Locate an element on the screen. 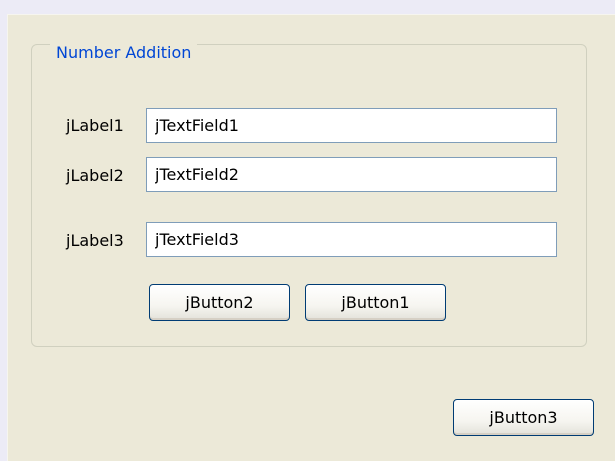 Image resolution: width=615 pixels, height=461 pixels. label-2: jLabel2 is located at coordinates (95, 175).